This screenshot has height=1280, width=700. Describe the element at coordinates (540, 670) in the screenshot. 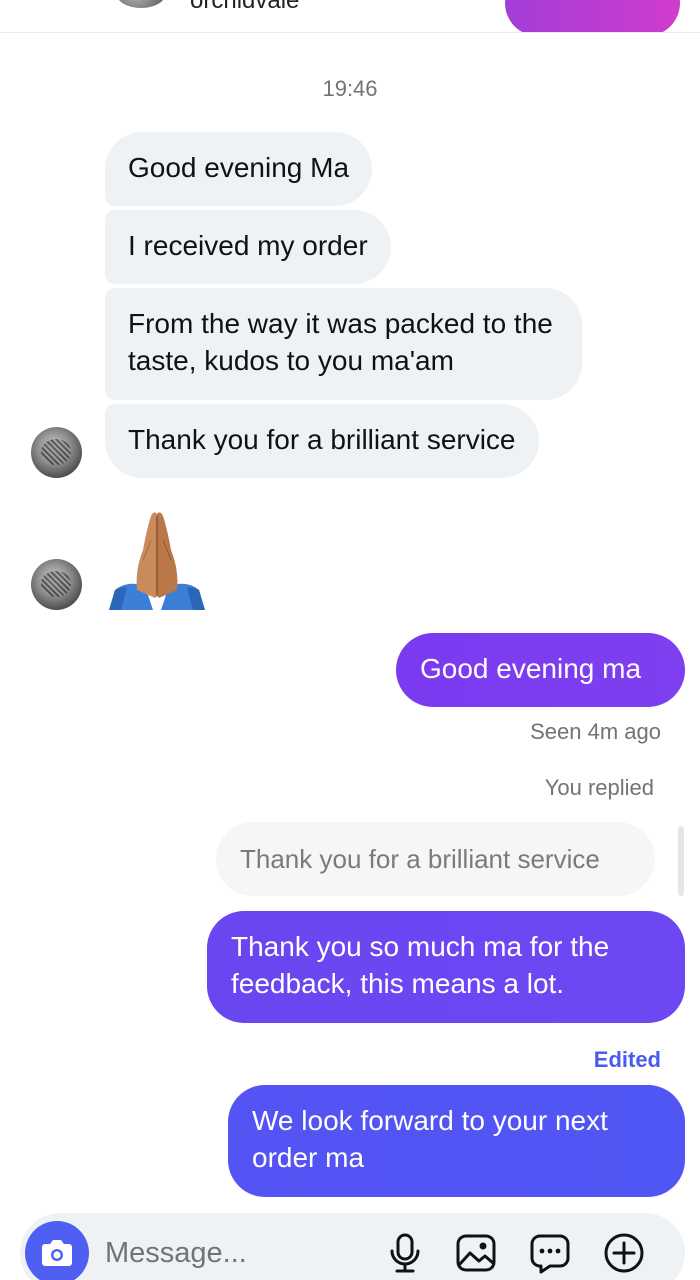

I see `outgoing-message: Good evening ma` at that location.